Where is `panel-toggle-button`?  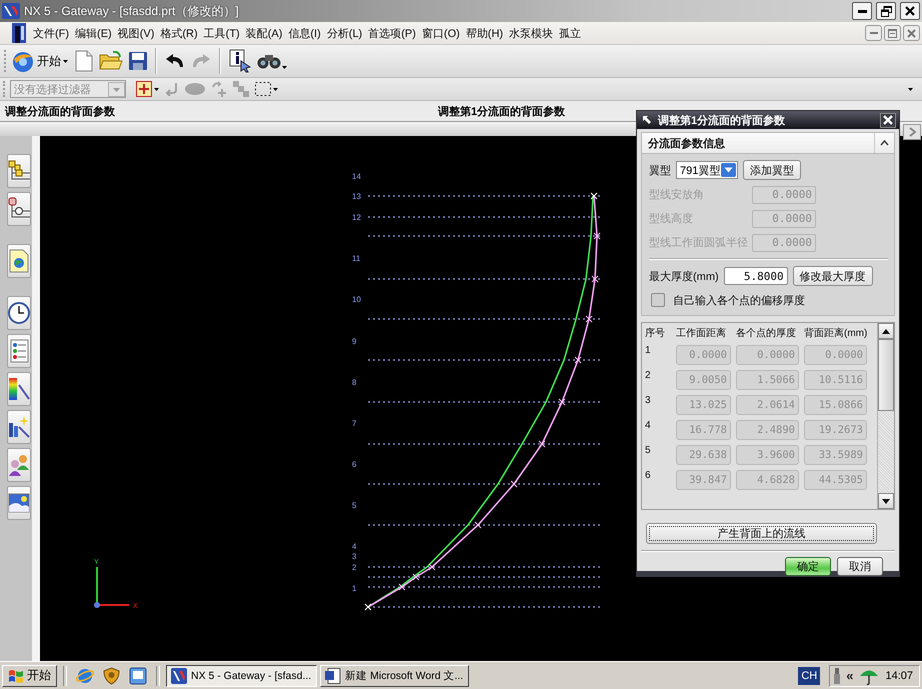 panel-toggle-button is located at coordinates (912, 132).